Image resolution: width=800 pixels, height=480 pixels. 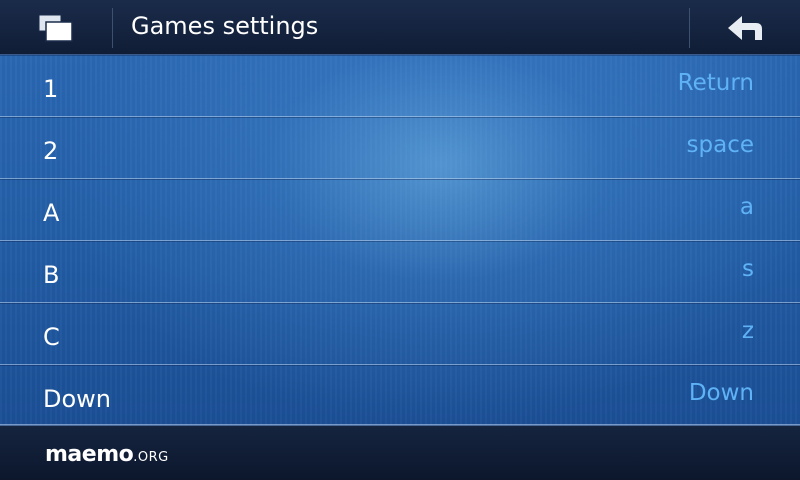 I want to click on task-switcher-icon, so click(x=55, y=28).